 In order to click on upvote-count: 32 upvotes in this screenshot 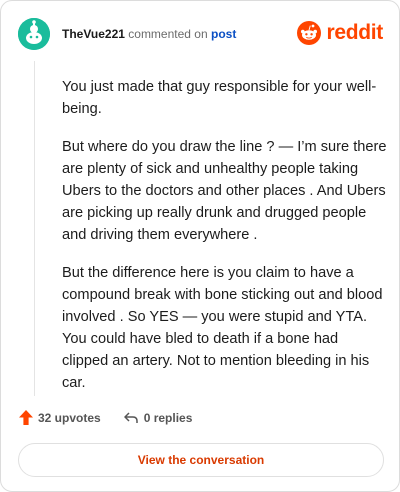, I will do `click(69, 417)`.